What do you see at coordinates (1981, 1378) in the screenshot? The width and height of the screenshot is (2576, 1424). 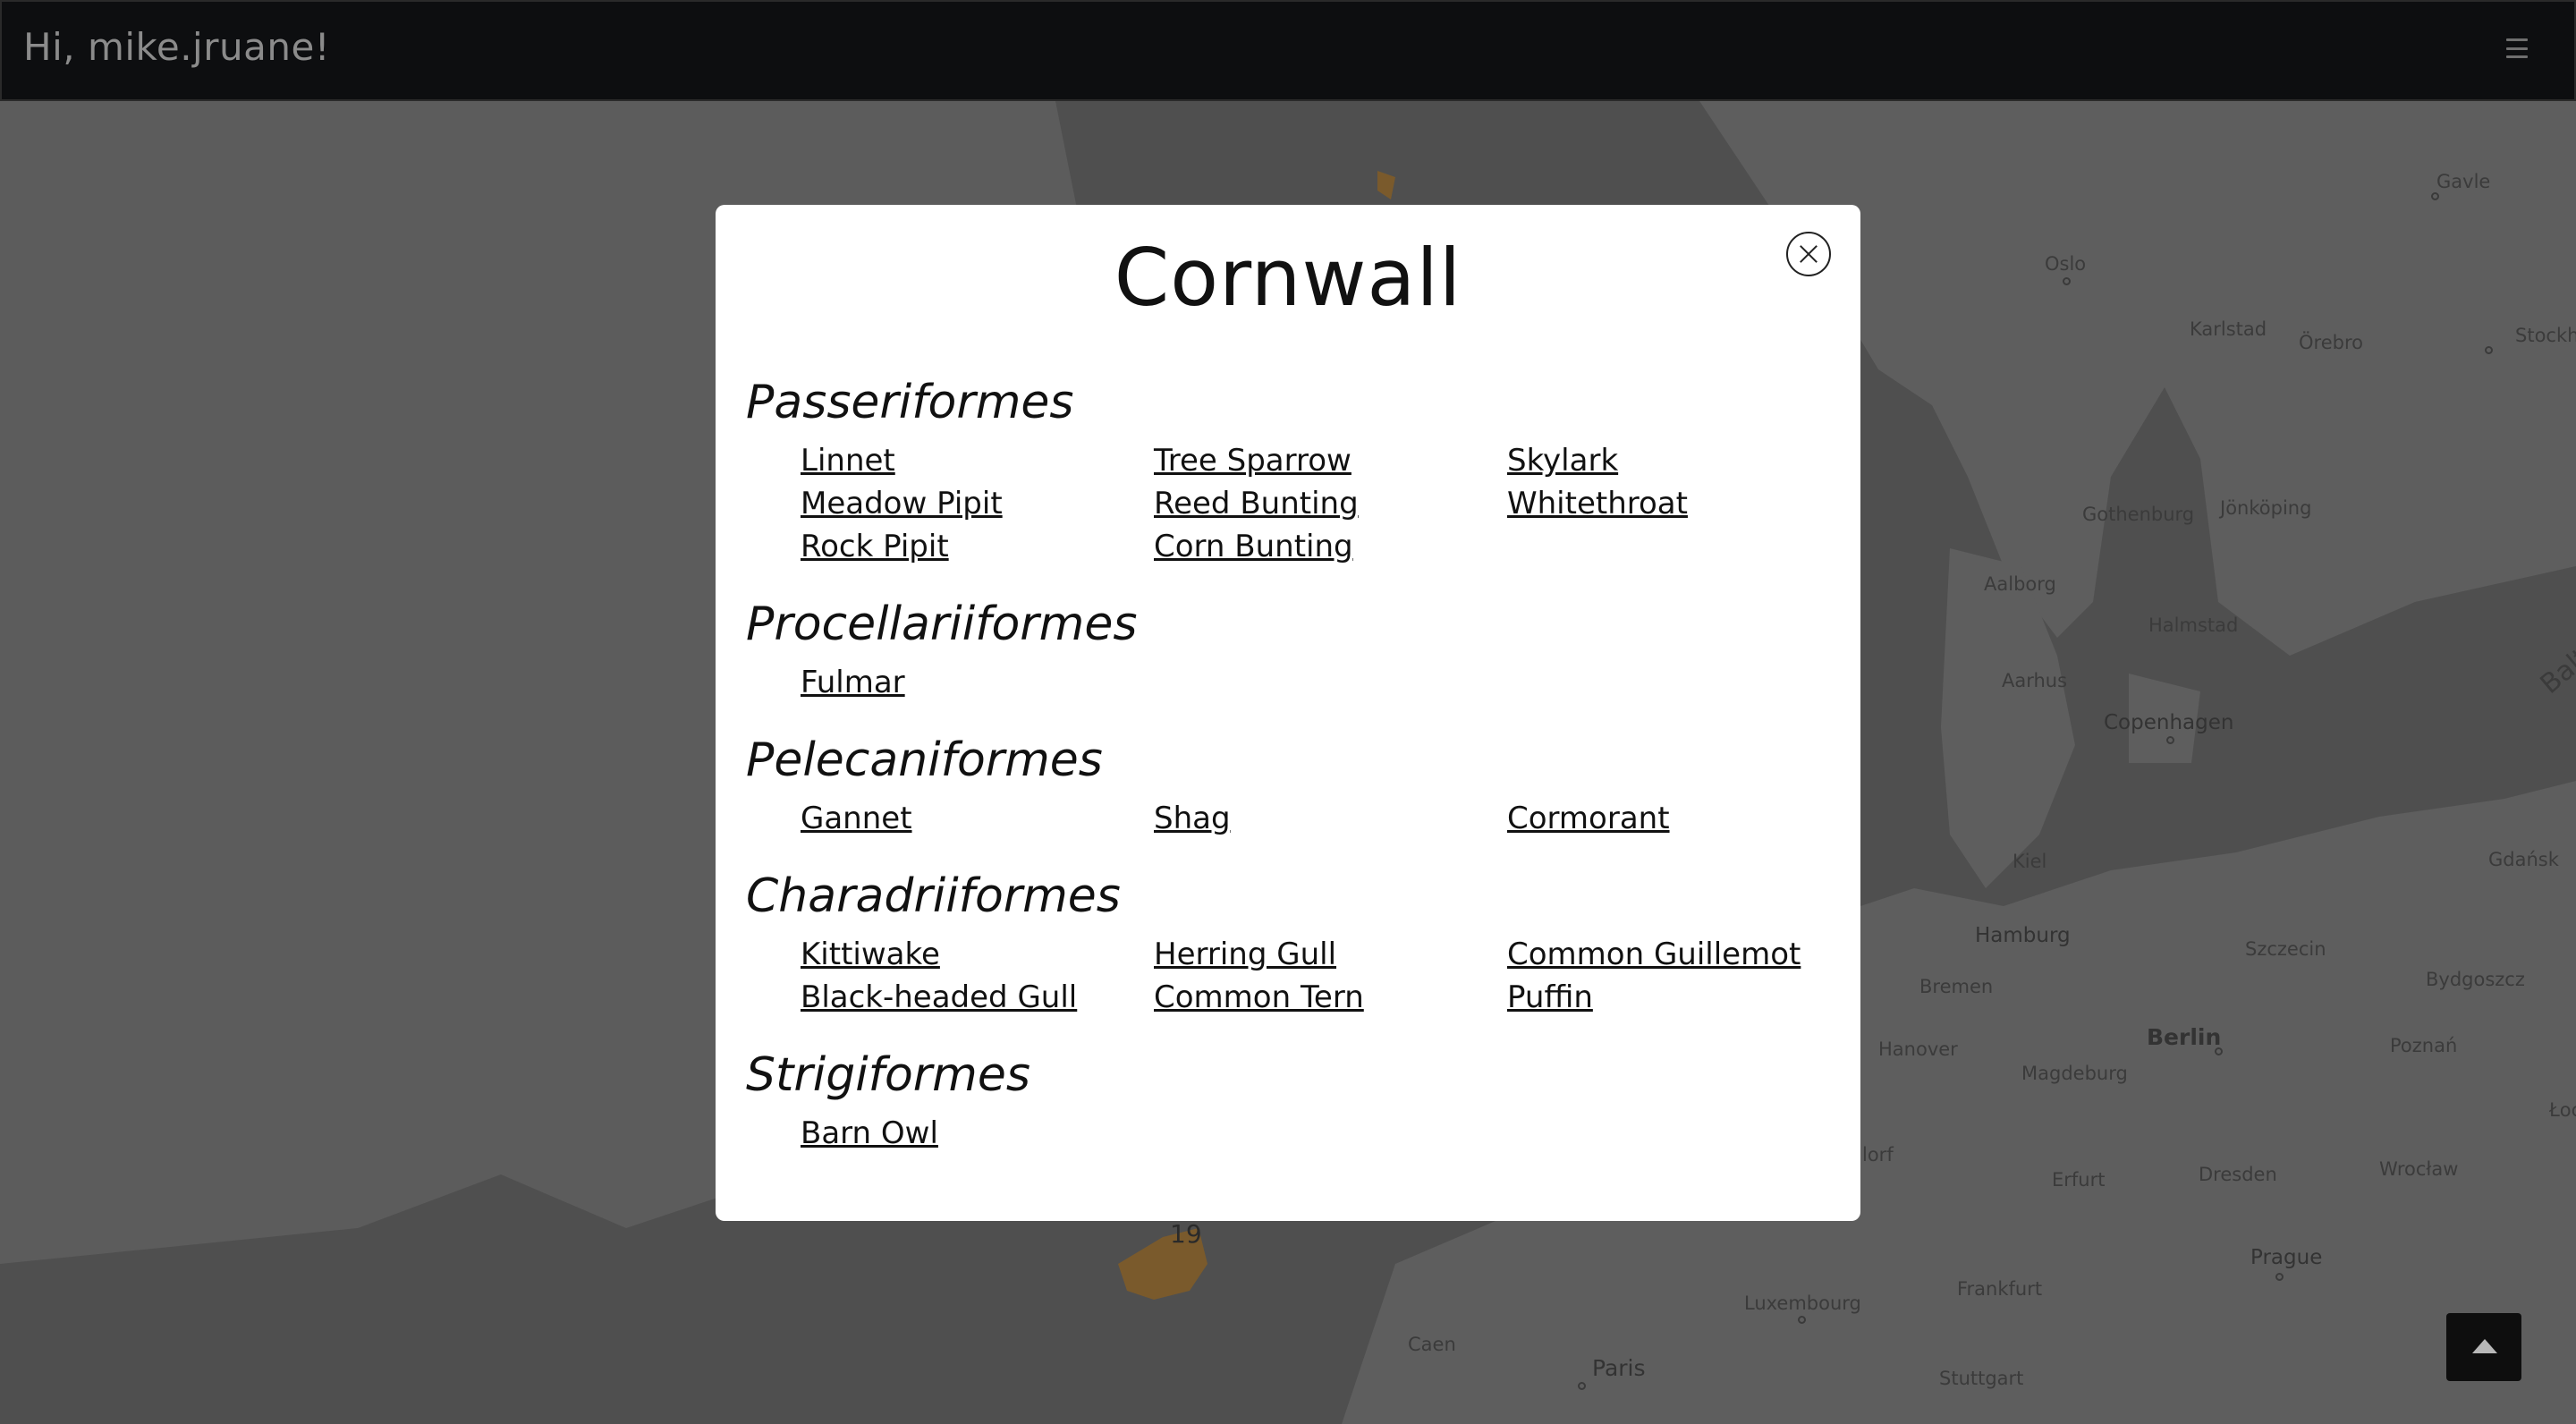 I see `map-label-stuttgart: Stuttgart` at bounding box center [1981, 1378].